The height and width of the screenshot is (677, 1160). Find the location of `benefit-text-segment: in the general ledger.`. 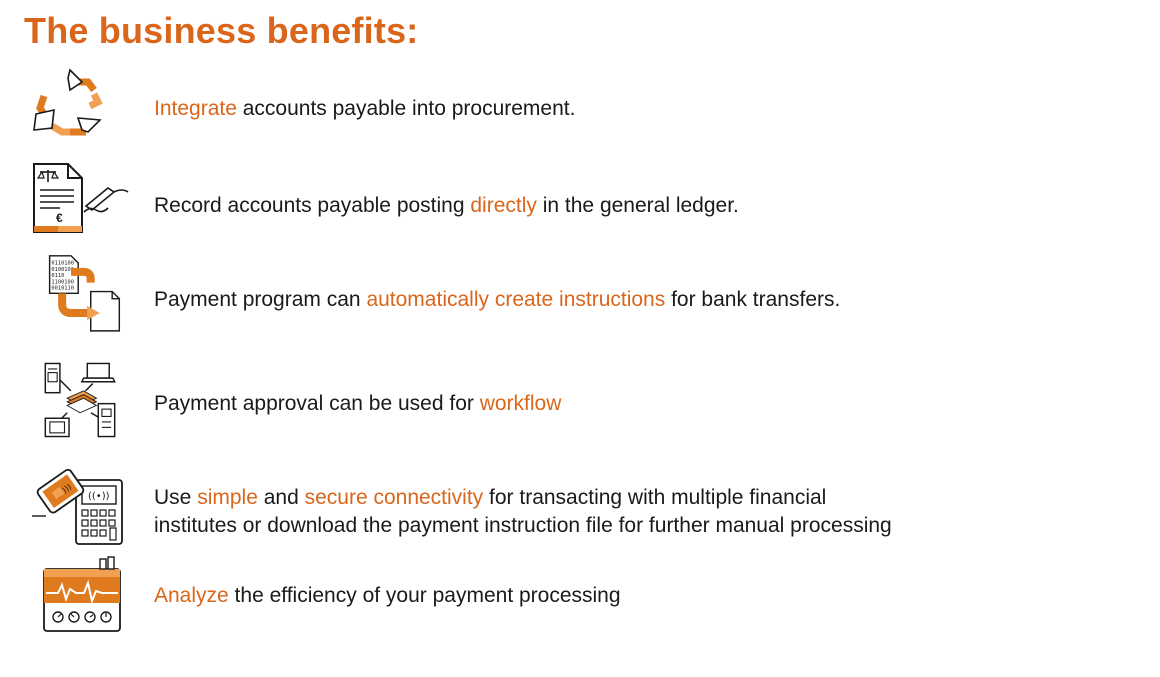

benefit-text-segment: in the general ledger. is located at coordinates (637, 205).